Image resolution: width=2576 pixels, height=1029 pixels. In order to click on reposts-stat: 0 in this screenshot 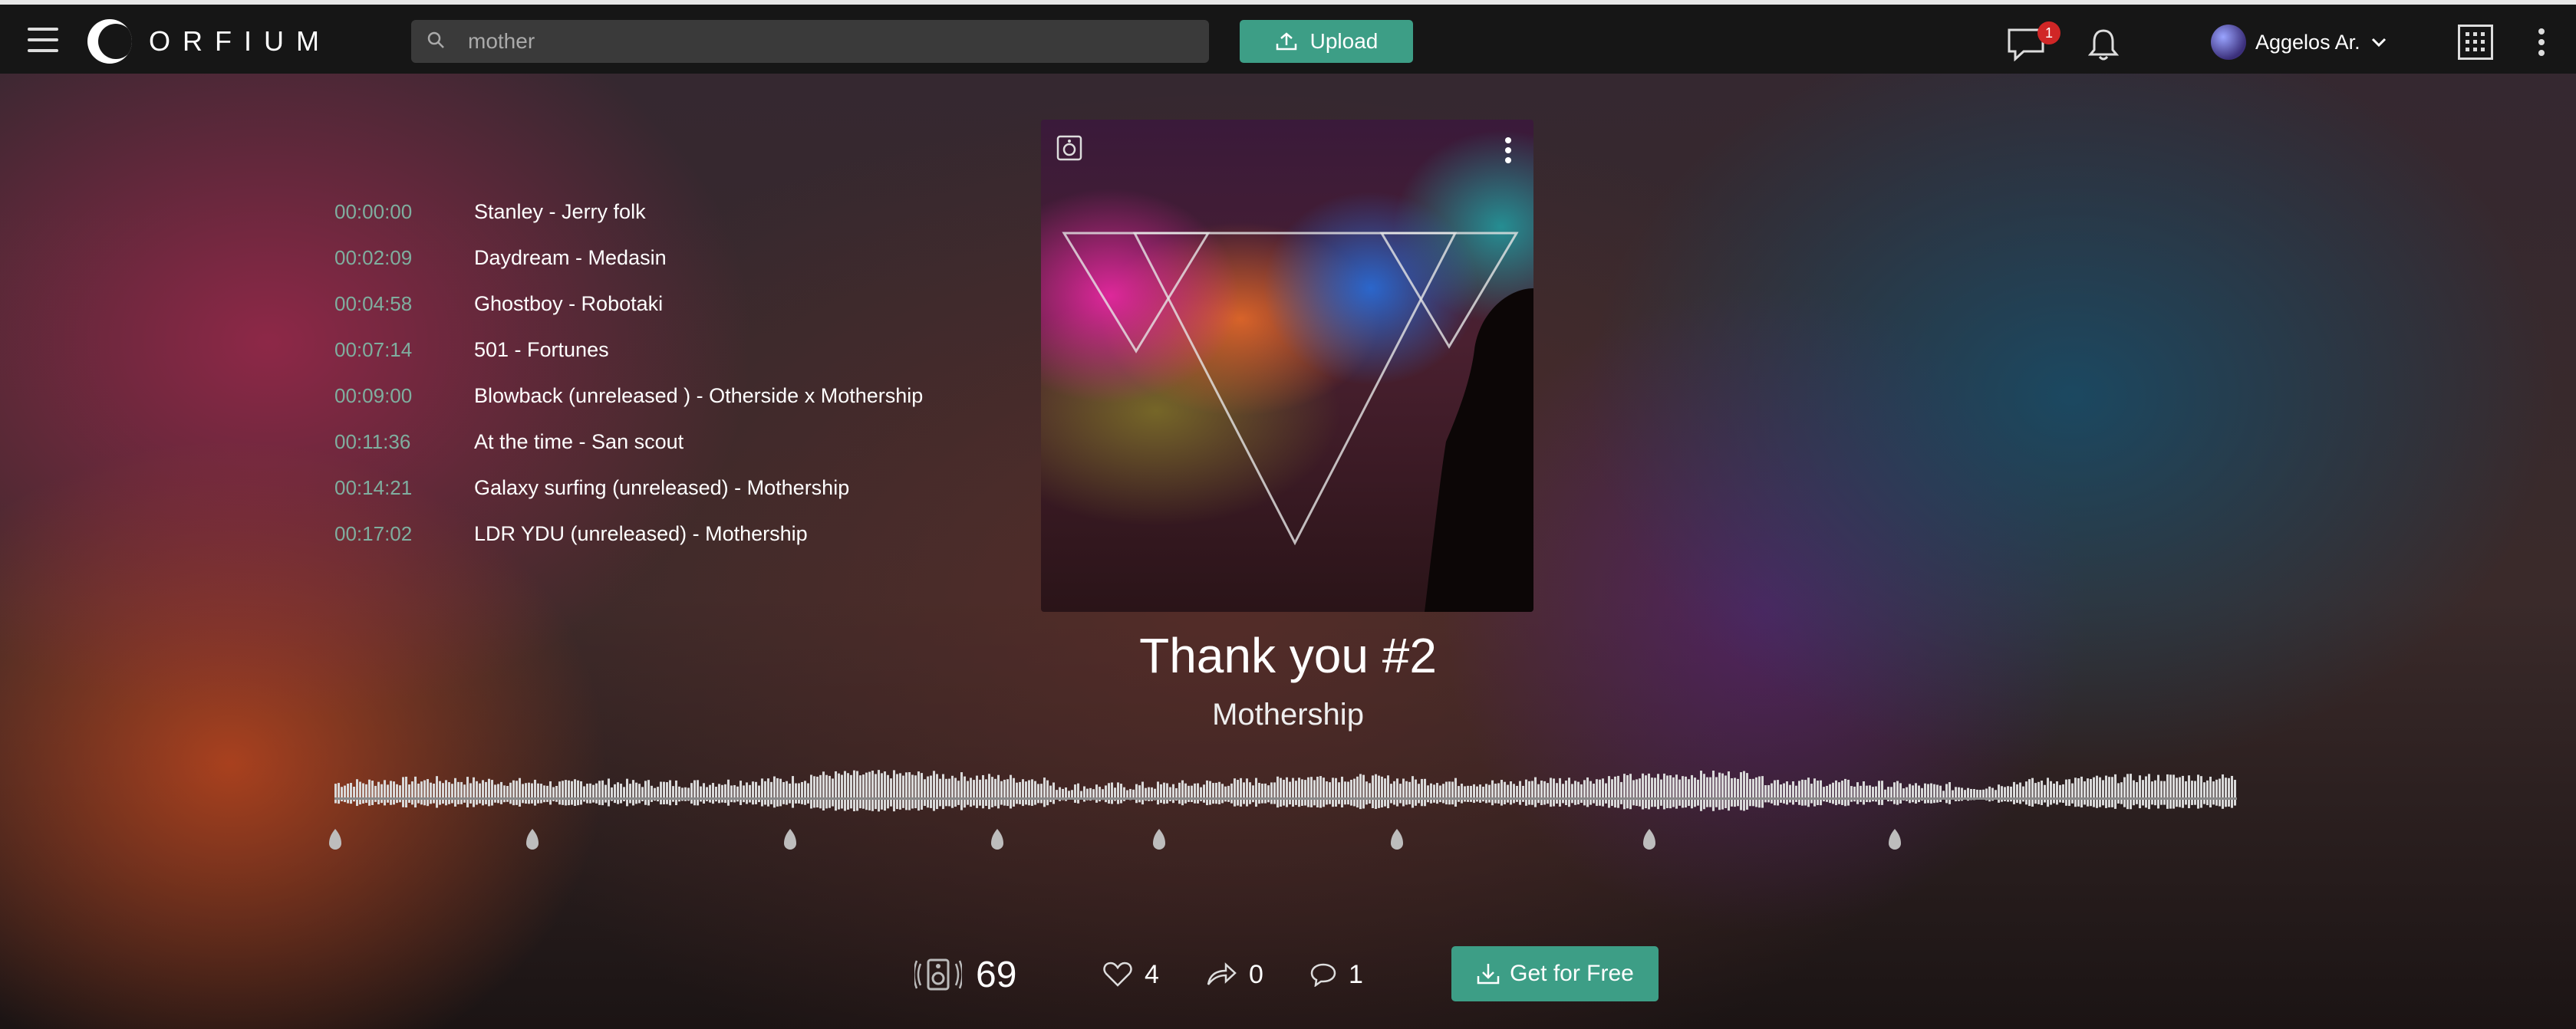, I will do `click(1234, 974)`.